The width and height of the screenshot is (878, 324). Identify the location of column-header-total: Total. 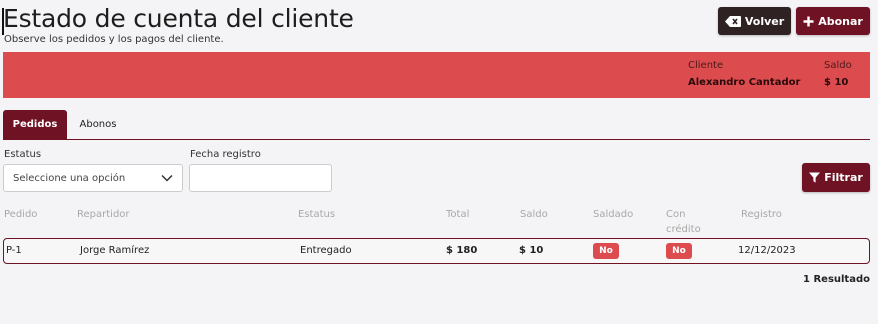
(458, 214).